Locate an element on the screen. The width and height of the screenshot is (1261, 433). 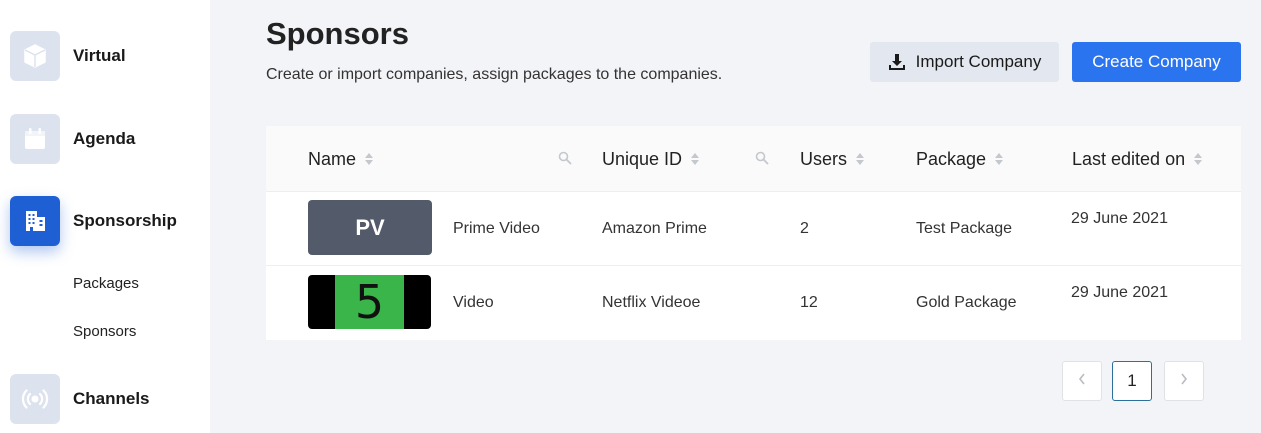
column-label: Unique ID is located at coordinates (642, 158).